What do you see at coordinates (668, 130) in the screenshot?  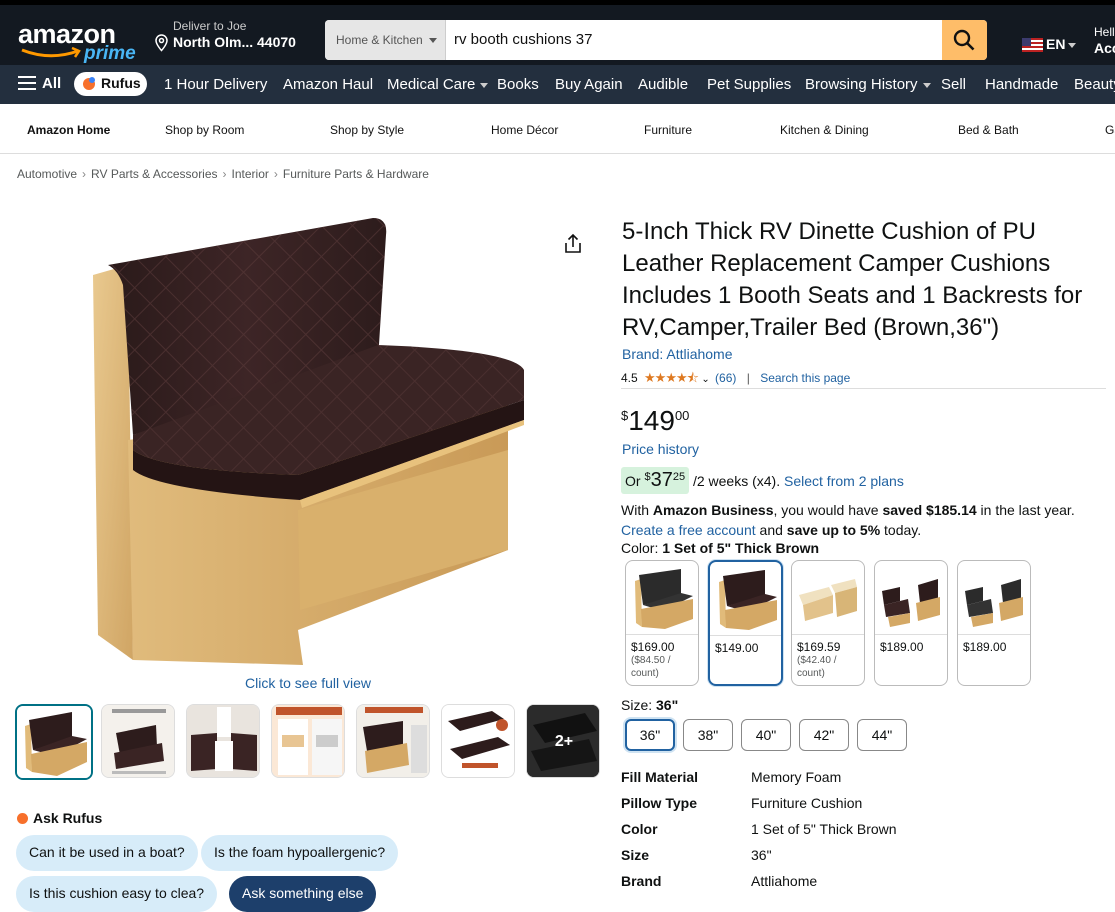 I see `subnav-furniture: Furniture` at bounding box center [668, 130].